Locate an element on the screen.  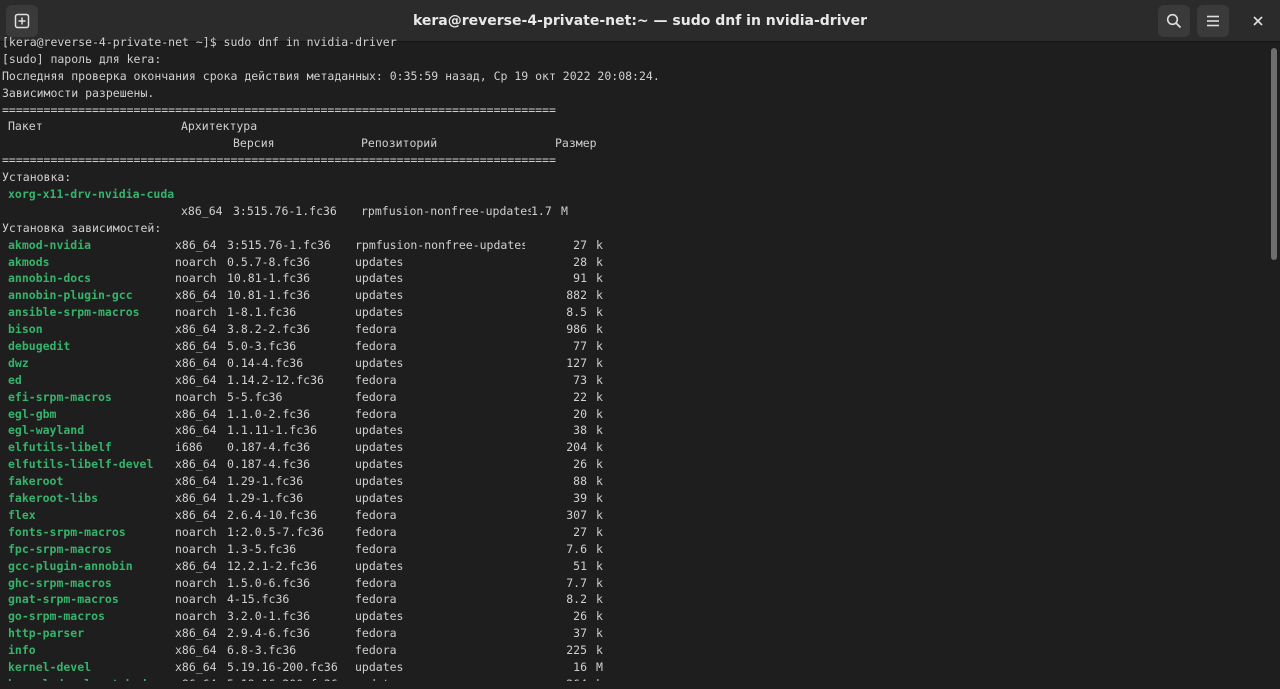
package-size: 22 is located at coordinates (580, 396).